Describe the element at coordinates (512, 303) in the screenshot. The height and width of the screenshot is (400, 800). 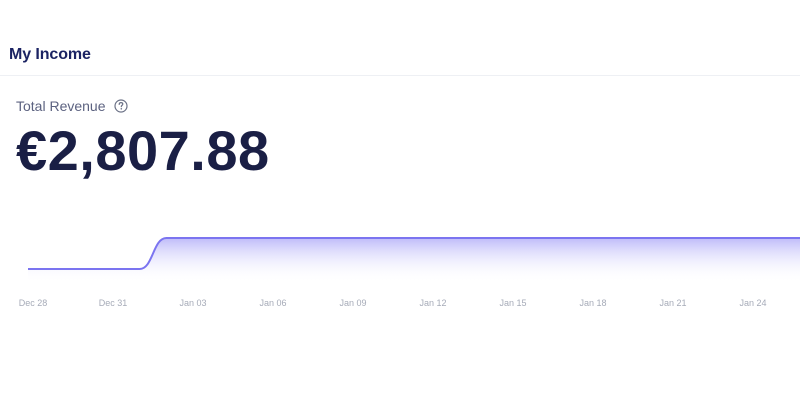
I see `x-tick-label: Jan 15` at that location.